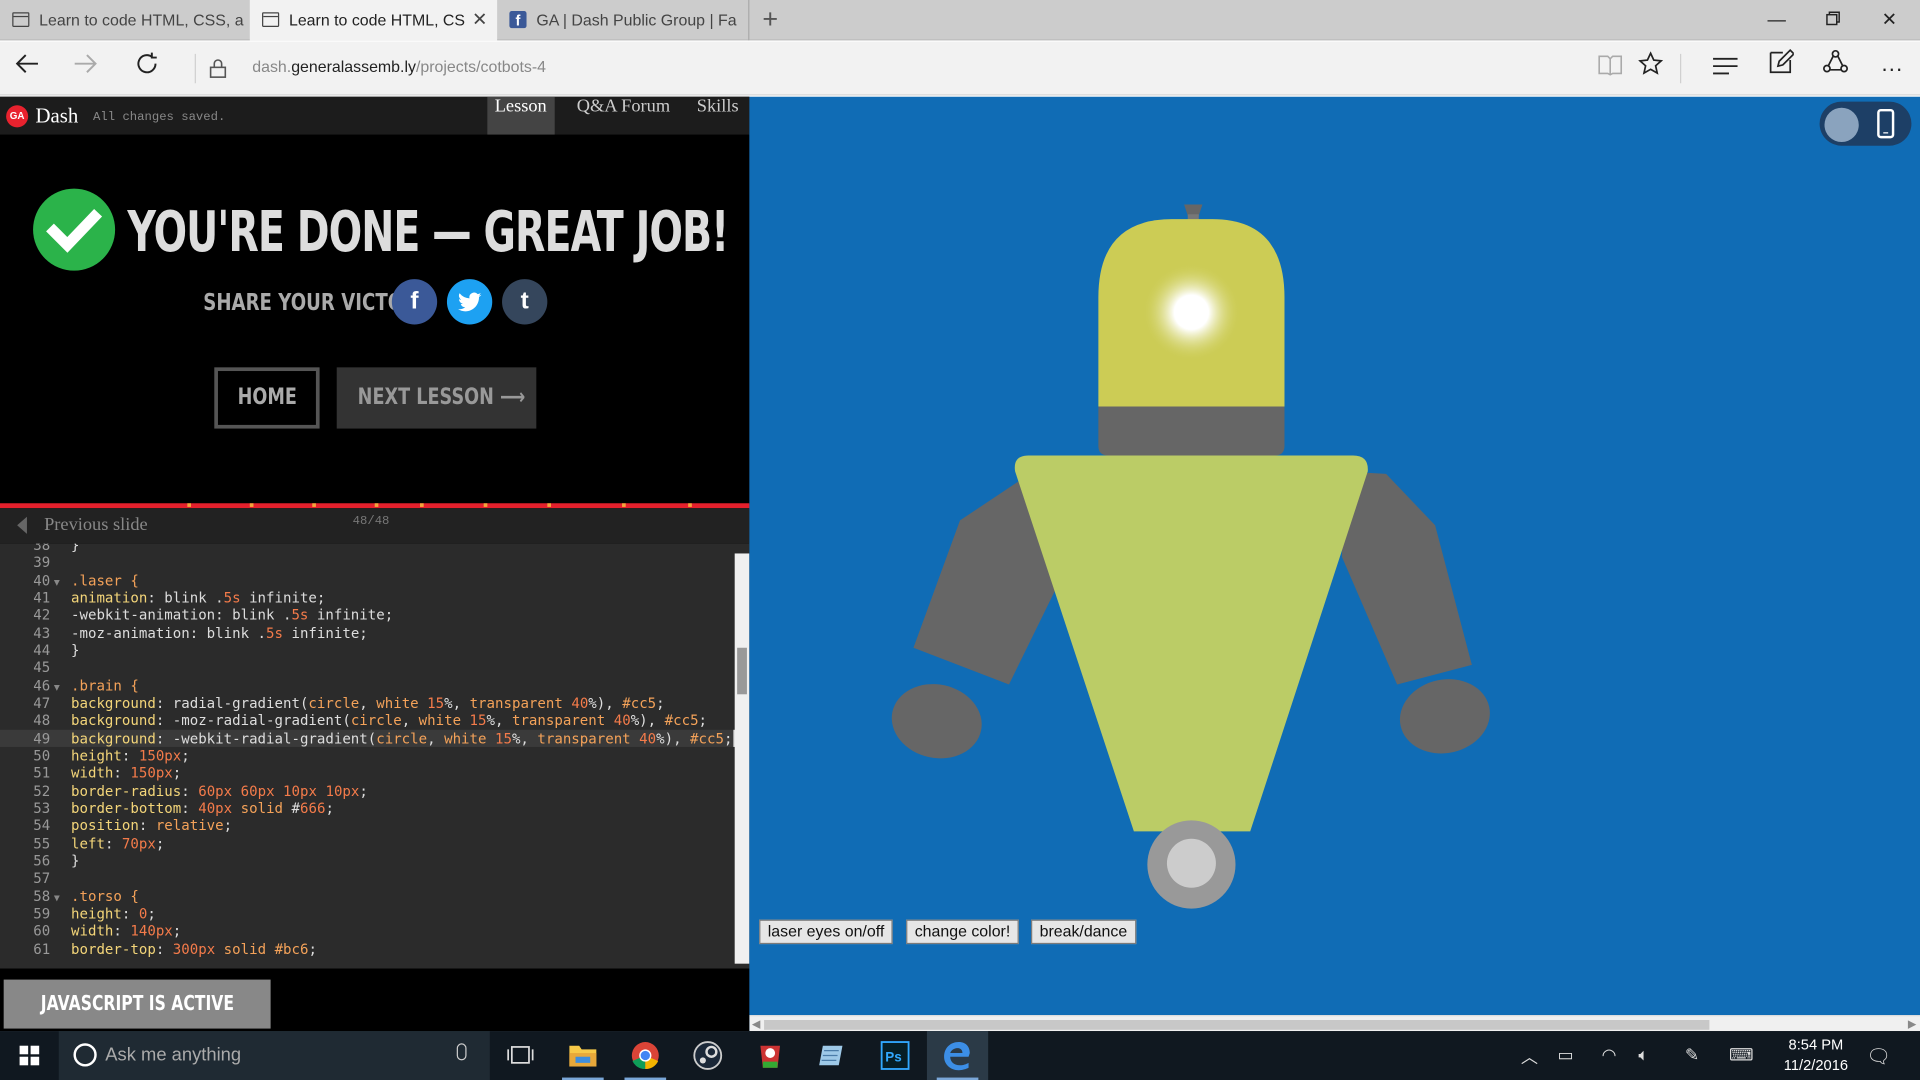 The image size is (1920, 1080). I want to click on code-line: 53 border-bottom: 40px solid #666;, so click(367, 809).